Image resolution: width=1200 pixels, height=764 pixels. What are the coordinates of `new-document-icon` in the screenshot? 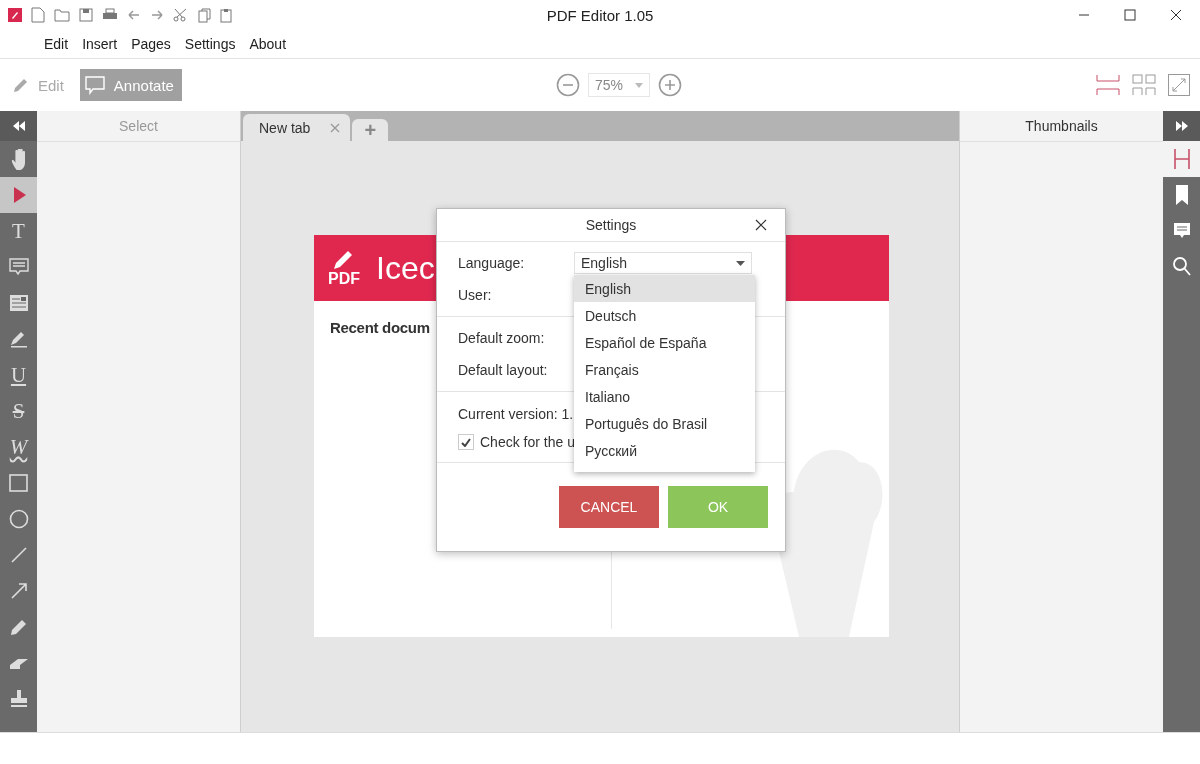 It's located at (38, 15).